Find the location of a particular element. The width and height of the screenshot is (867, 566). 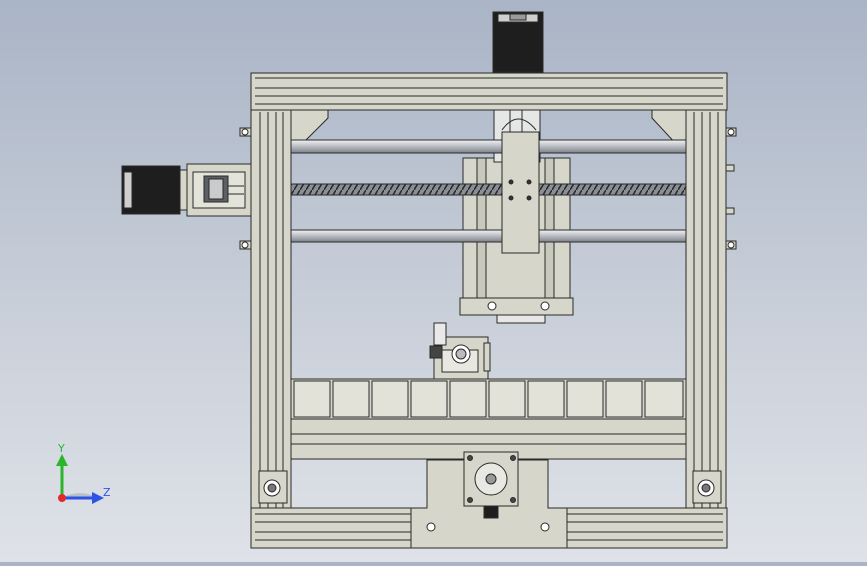

left-bottom-bearing is located at coordinates (273, 487).